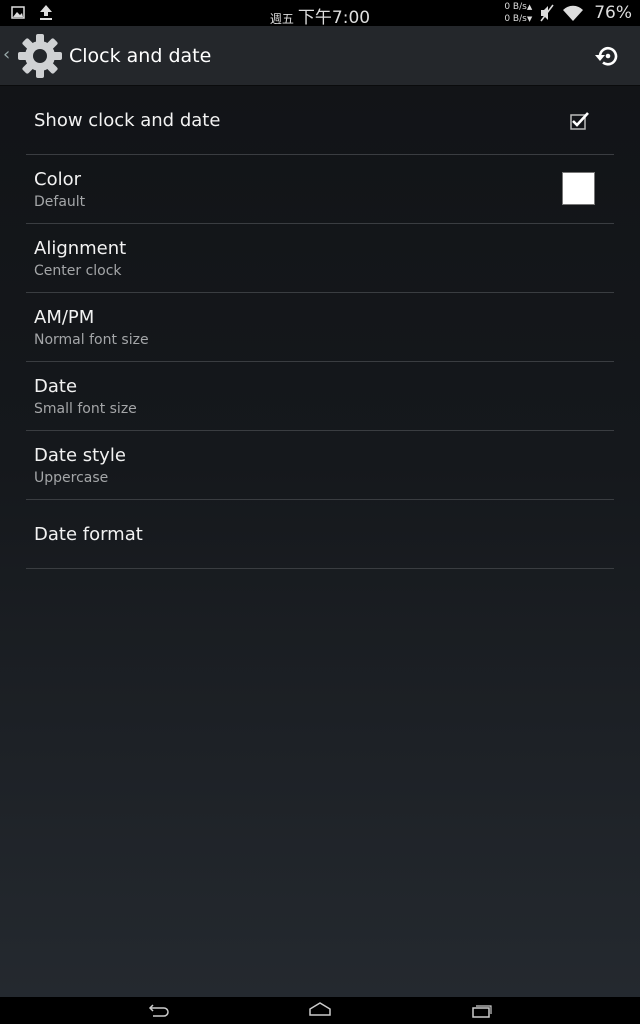 The image size is (640, 1024). I want to click on action-bar: ‹ Clock and date, so click(320, 56).